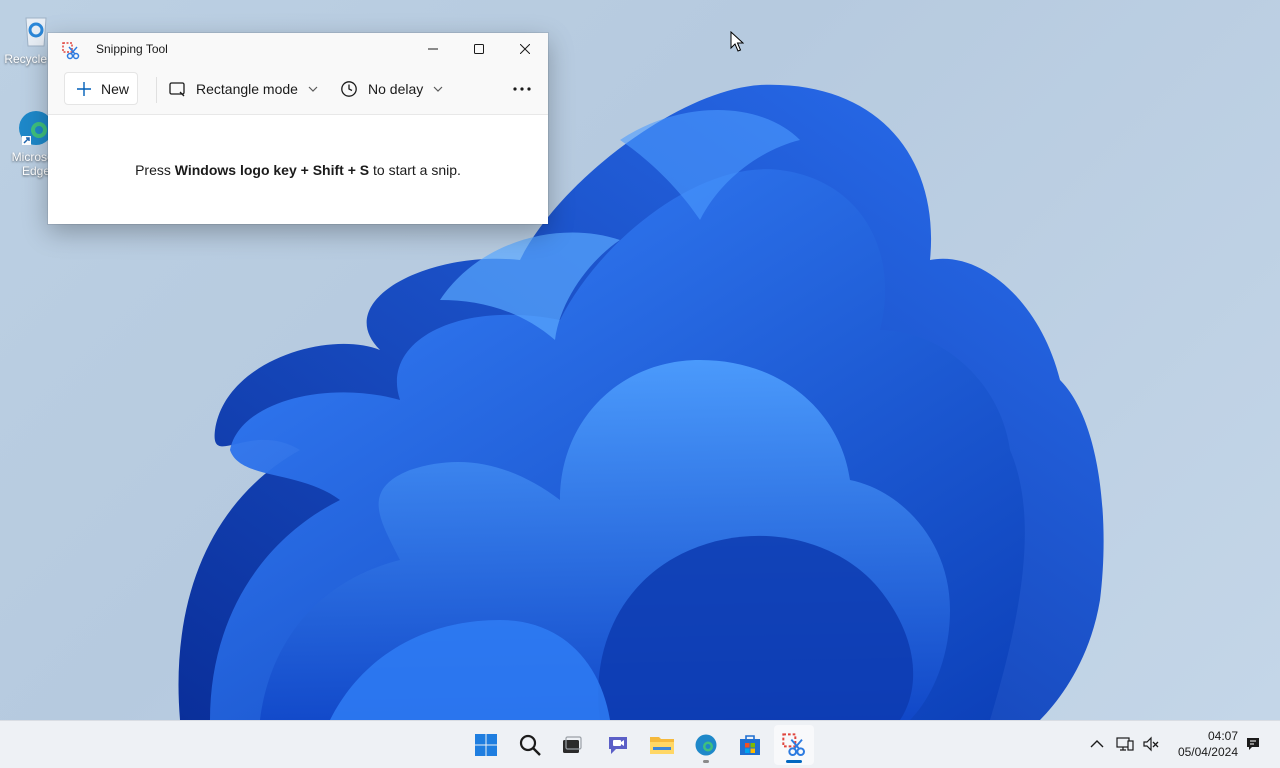 The image size is (1280, 768). I want to click on search-icon, so click(530, 745).